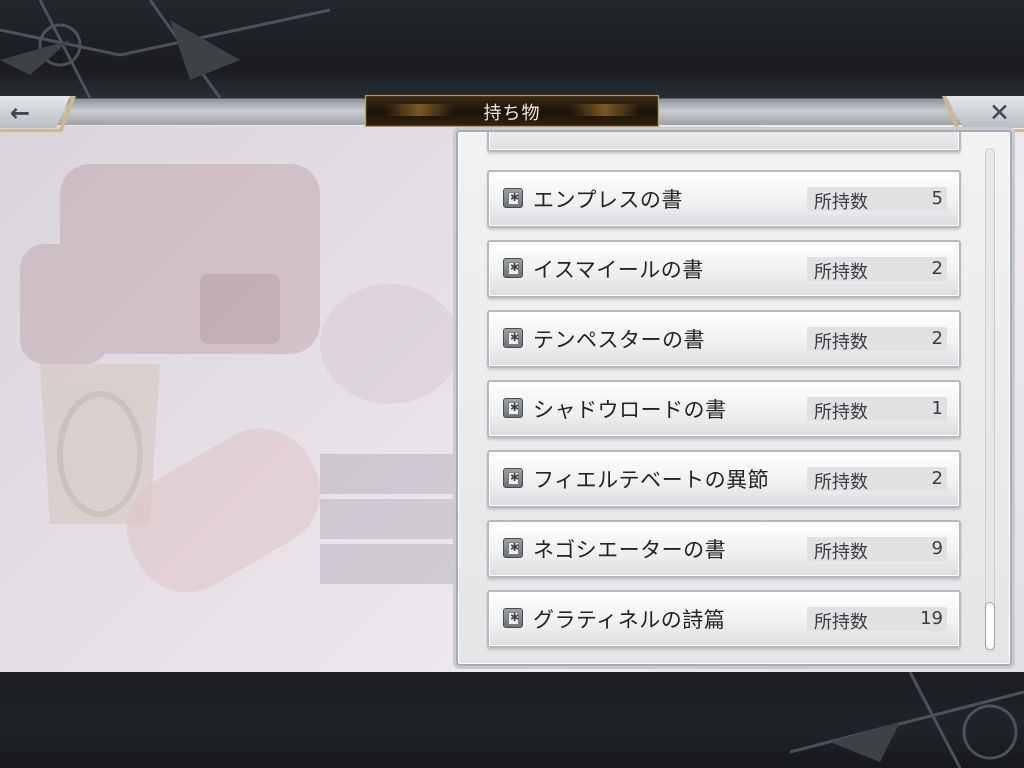 This screenshot has height=768, width=1024. Describe the element at coordinates (165, 49) in the screenshot. I see `ornament-top-left` at that location.